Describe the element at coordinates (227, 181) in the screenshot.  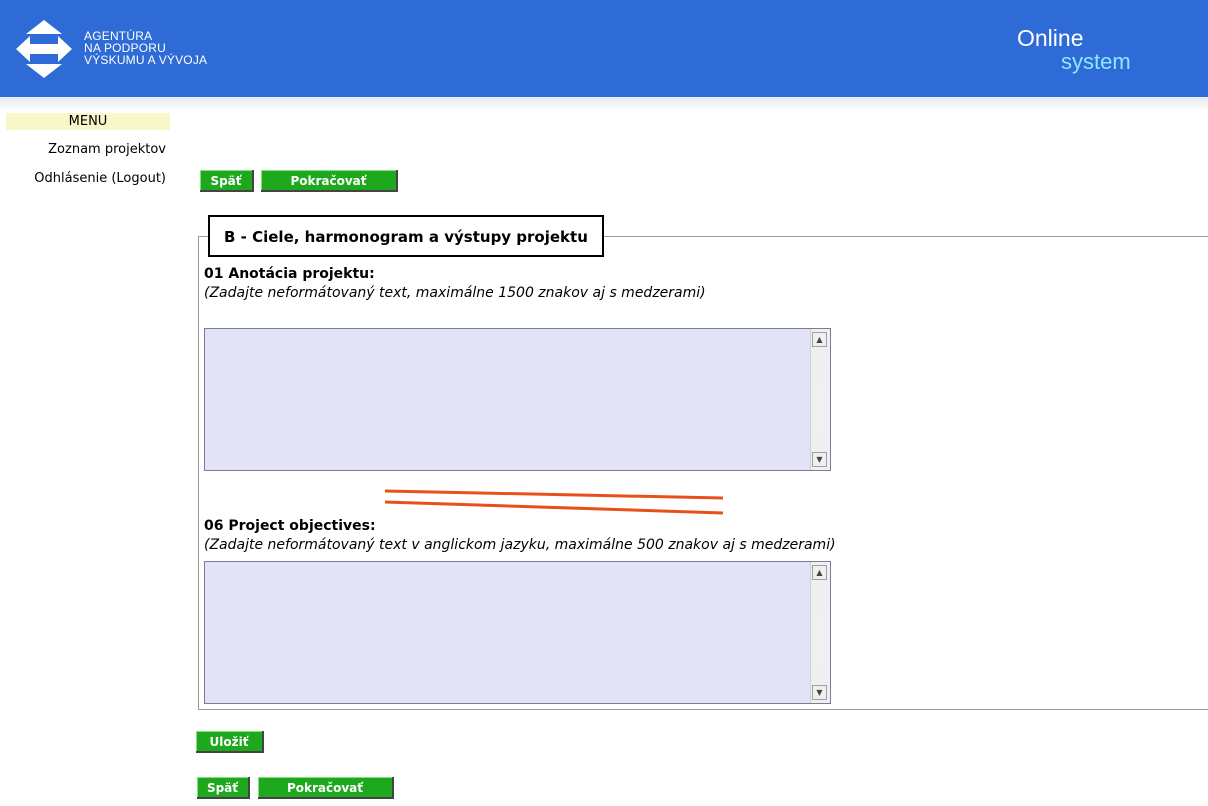
I see `back-button-top: Späť` at that location.